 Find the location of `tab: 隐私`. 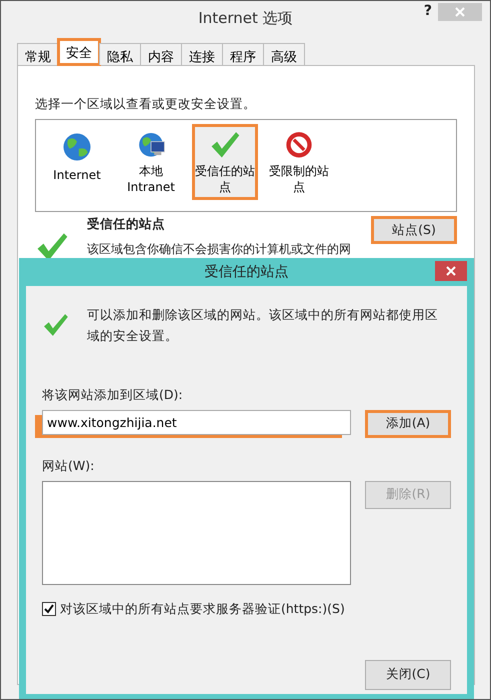

tab: 隐私 is located at coordinates (120, 54).